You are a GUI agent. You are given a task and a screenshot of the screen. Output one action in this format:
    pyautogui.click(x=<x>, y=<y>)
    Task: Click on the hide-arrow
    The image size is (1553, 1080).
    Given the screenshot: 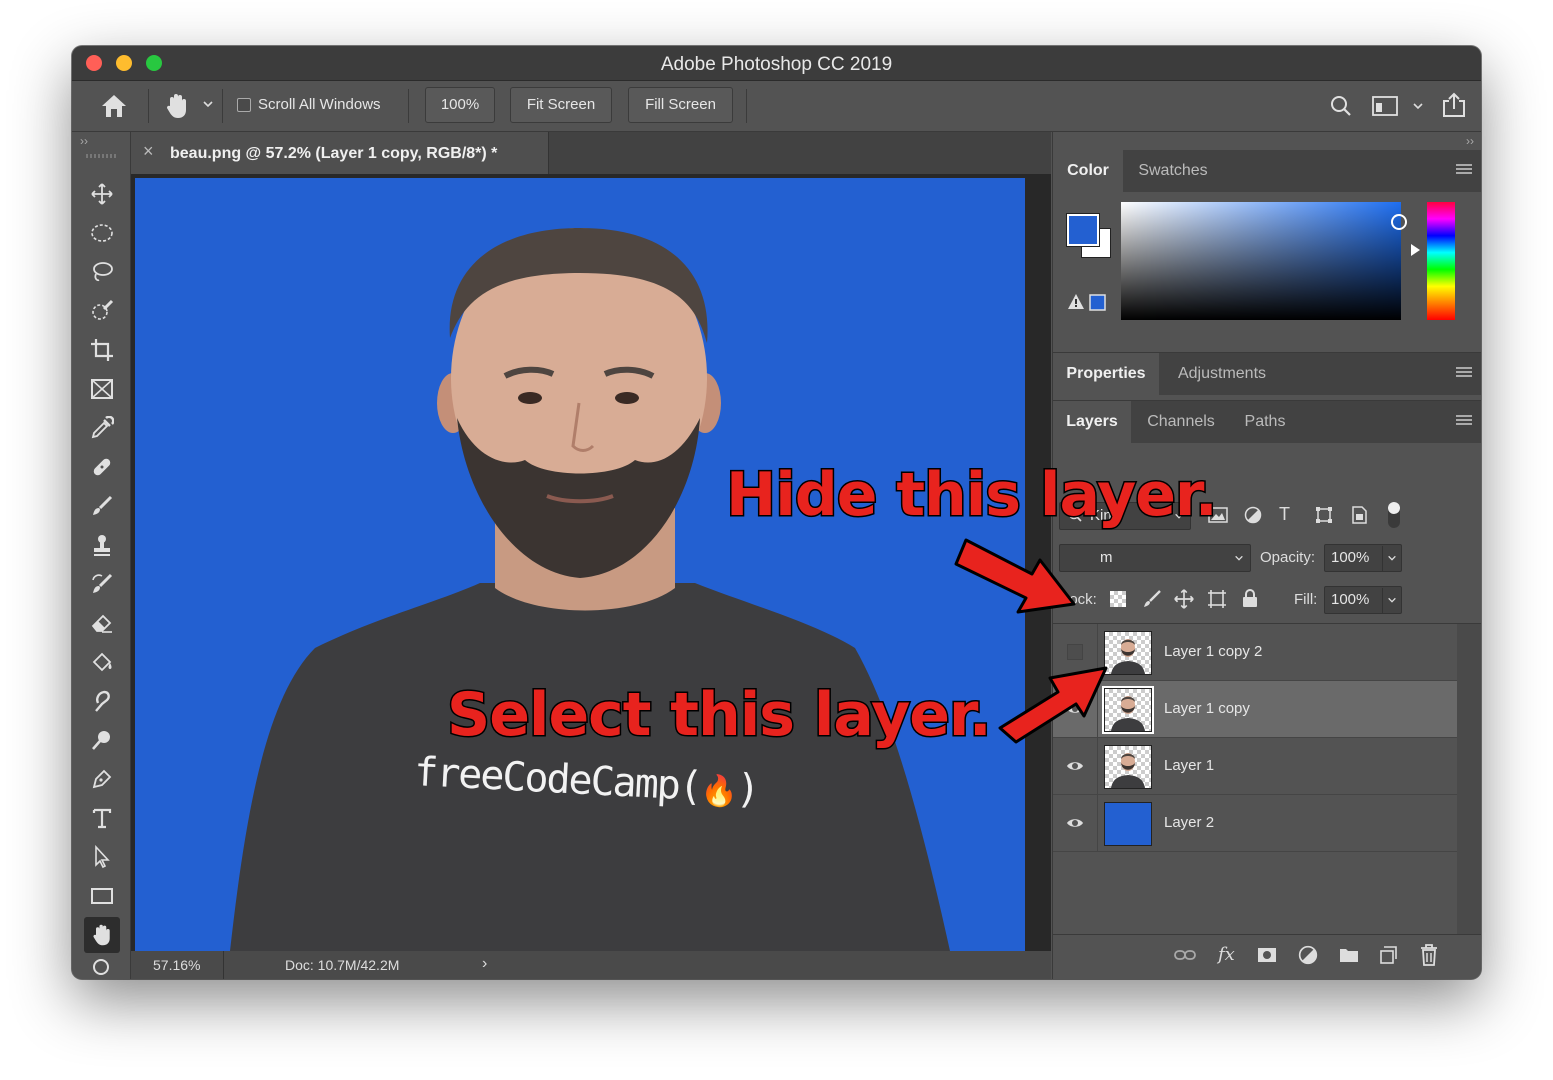 What is the action you would take?
    pyautogui.click(x=1015, y=576)
    